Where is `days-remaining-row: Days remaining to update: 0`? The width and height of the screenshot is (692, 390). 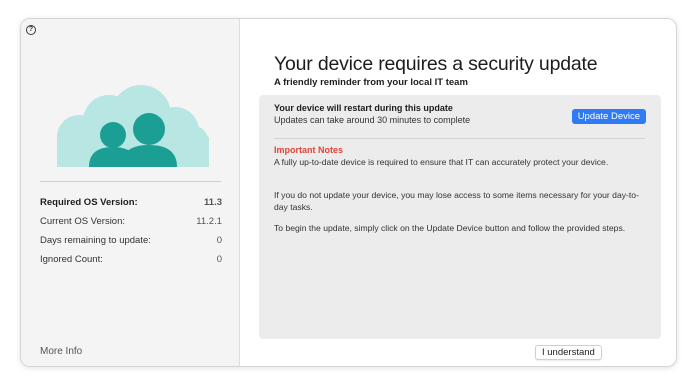 days-remaining-row: Days remaining to update: 0 is located at coordinates (131, 240).